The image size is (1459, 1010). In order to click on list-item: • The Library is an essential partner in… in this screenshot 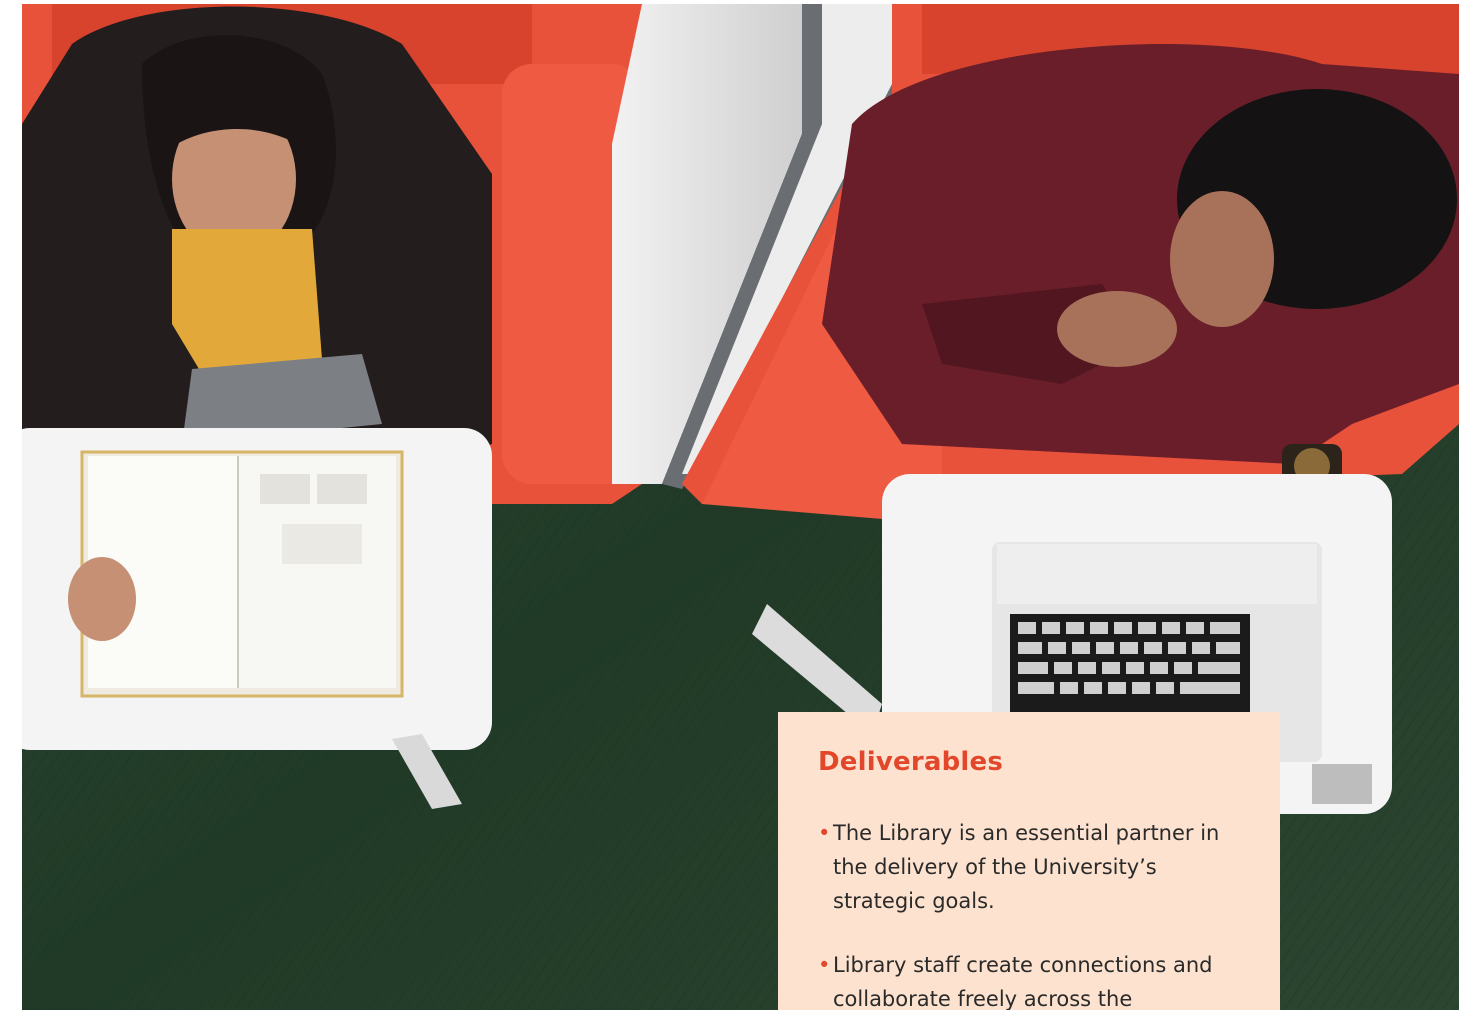, I will do `click(1029, 867)`.